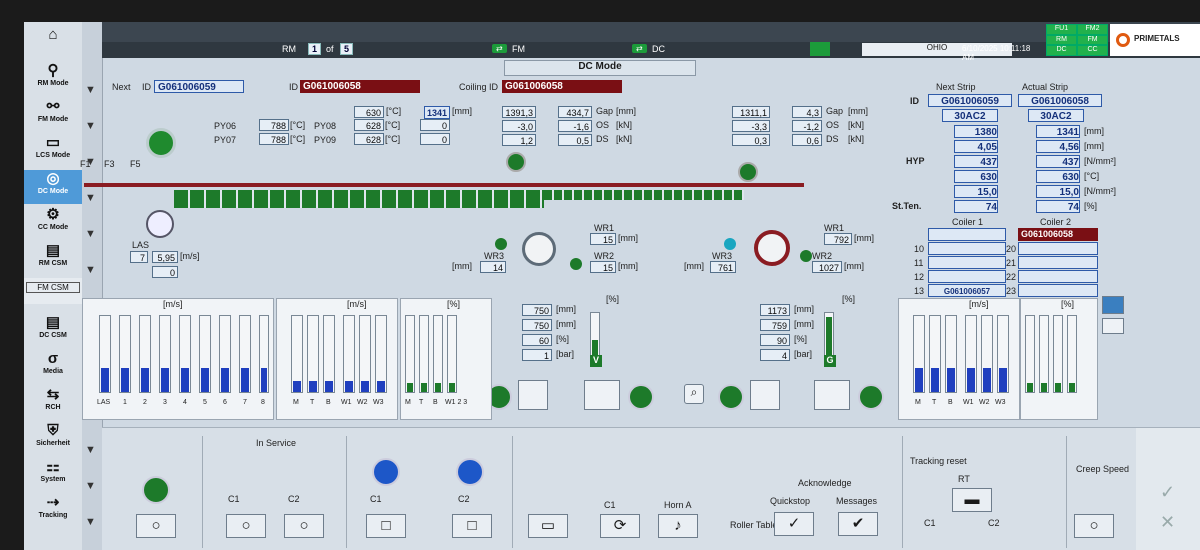 The image size is (1200, 550). I want to click on coiler-1-slot-last: G061006057, so click(967, 290).